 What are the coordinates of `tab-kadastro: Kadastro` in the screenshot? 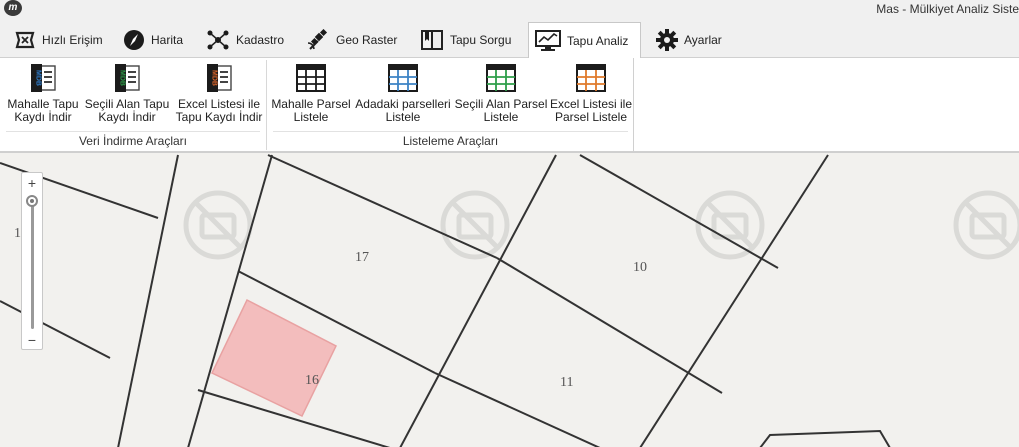 It's located at (245, 40).